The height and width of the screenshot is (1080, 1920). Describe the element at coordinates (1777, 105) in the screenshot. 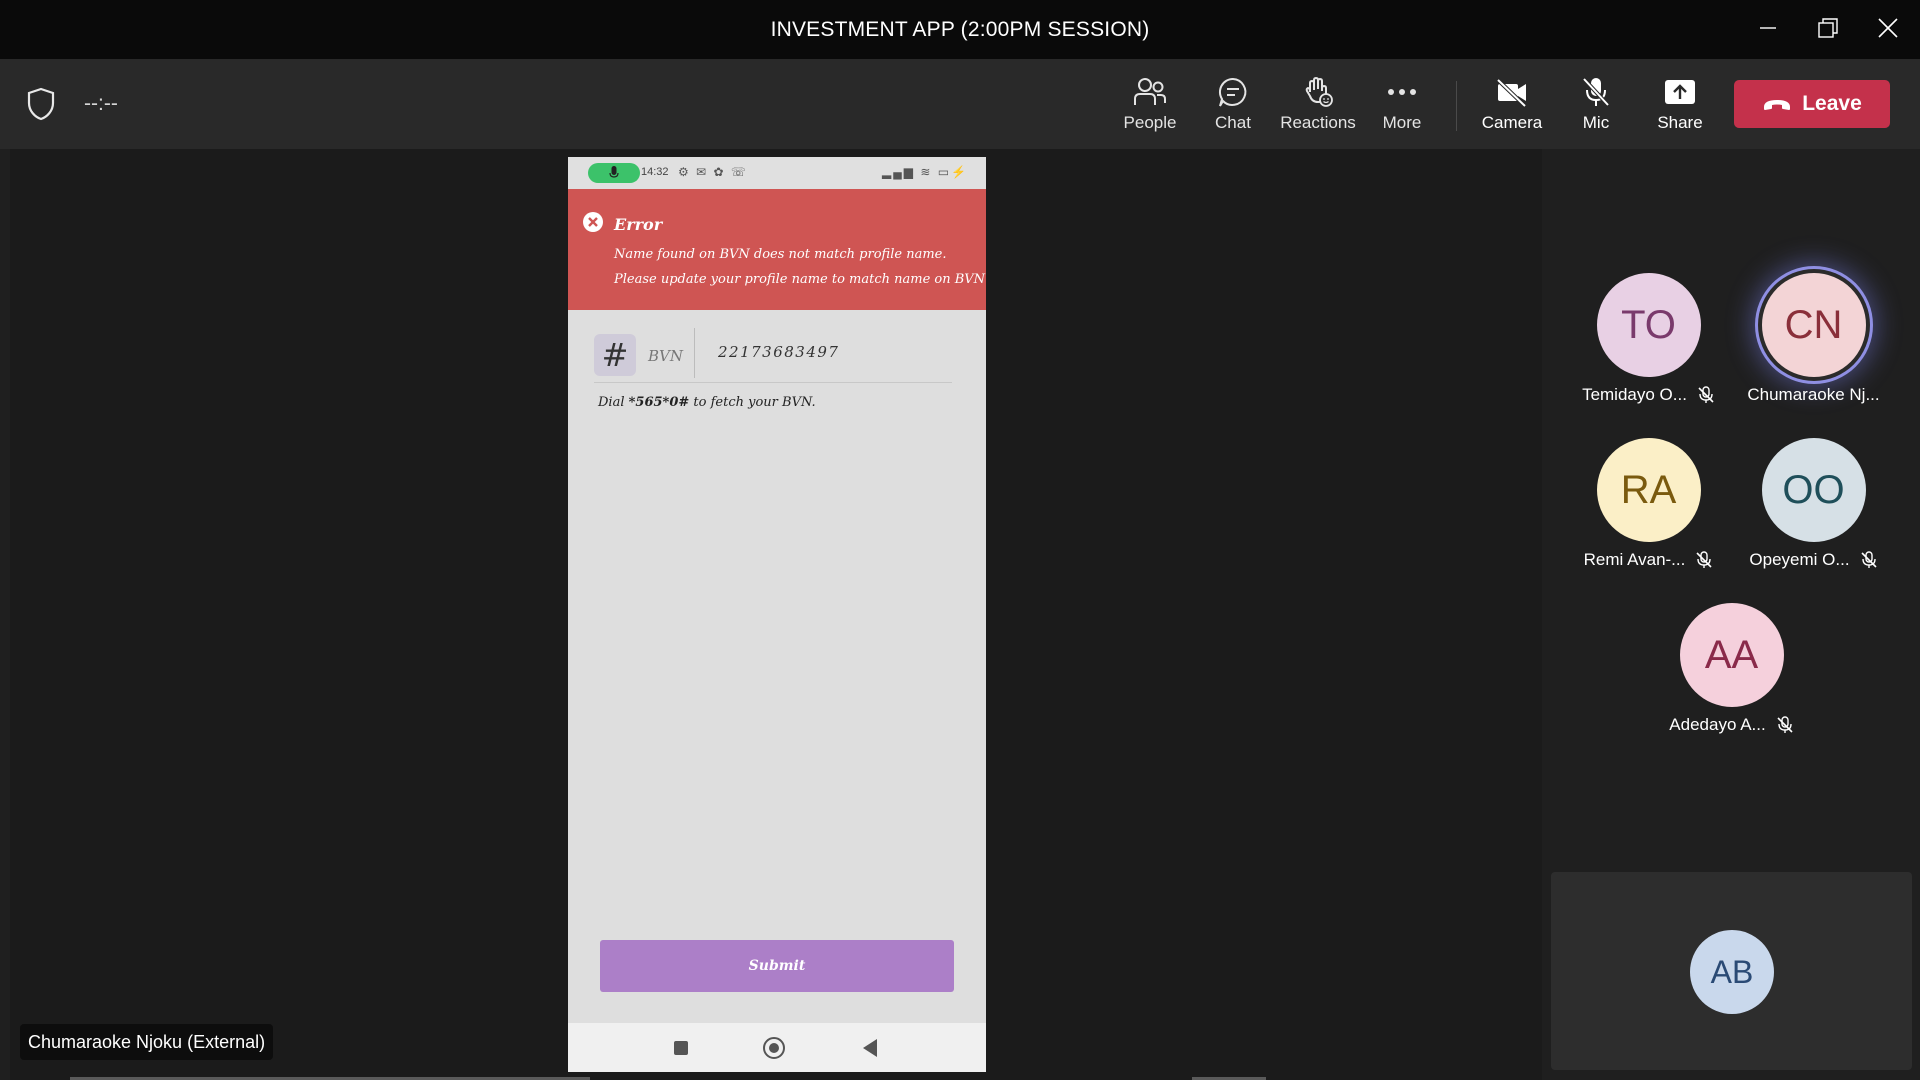

I see `hang-up-icon` at that location.